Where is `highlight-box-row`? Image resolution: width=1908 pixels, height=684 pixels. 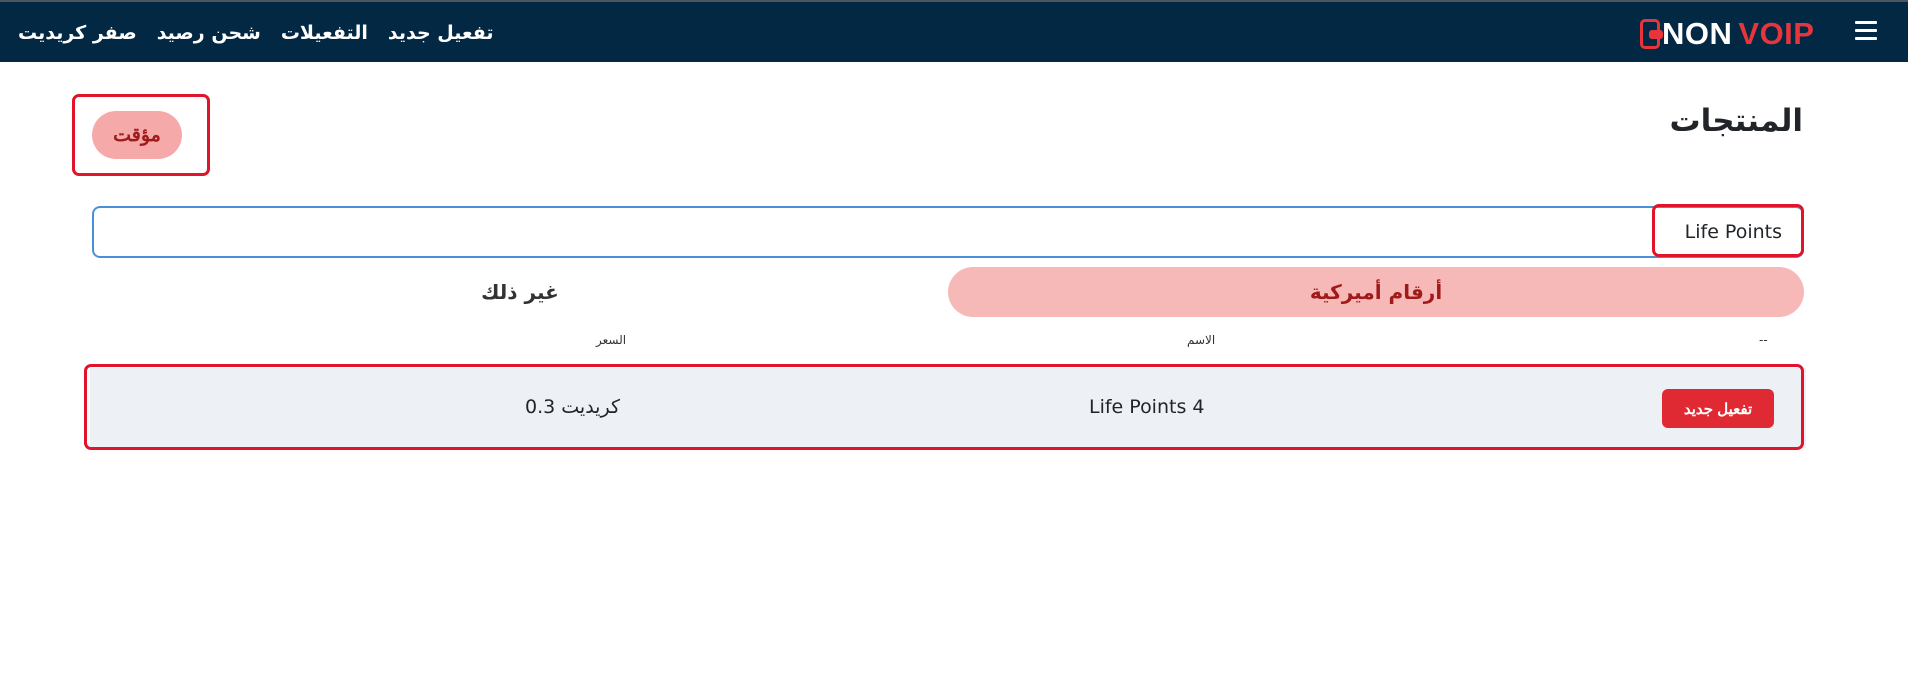 highlight-box-row is located at coordinates (944, 407).